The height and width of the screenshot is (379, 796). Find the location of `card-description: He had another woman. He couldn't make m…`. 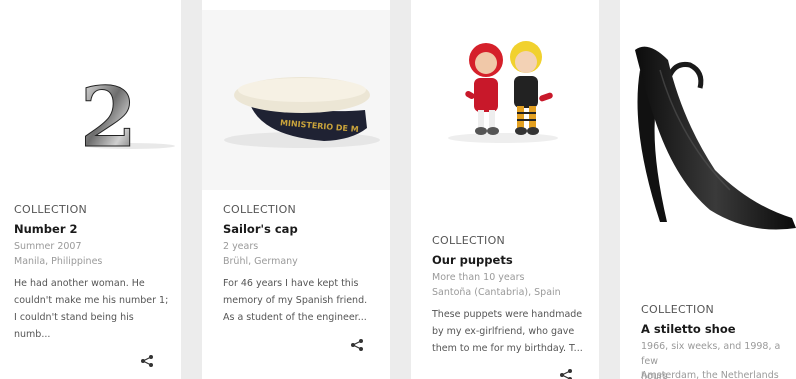

card-description: He had another woman. He couldn't make m… is located at coordinates (91, 309).